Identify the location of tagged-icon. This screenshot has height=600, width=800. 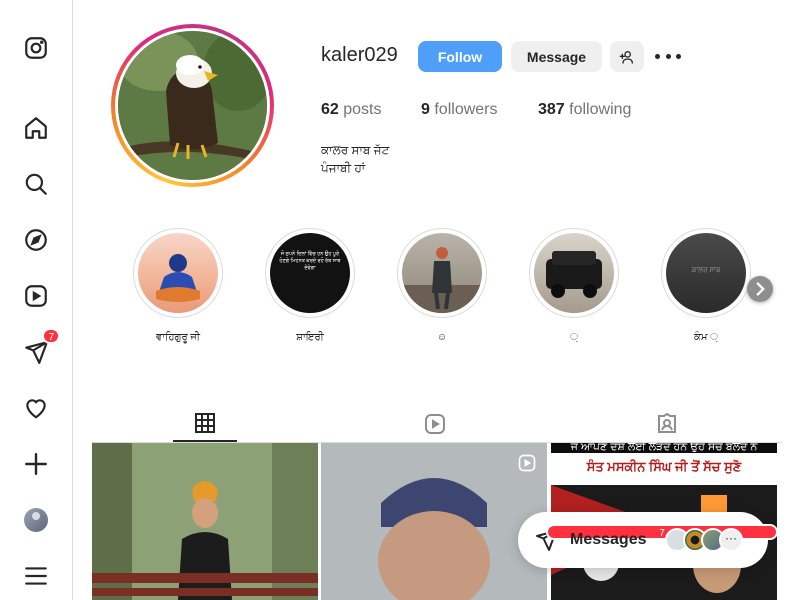
(667, 422).